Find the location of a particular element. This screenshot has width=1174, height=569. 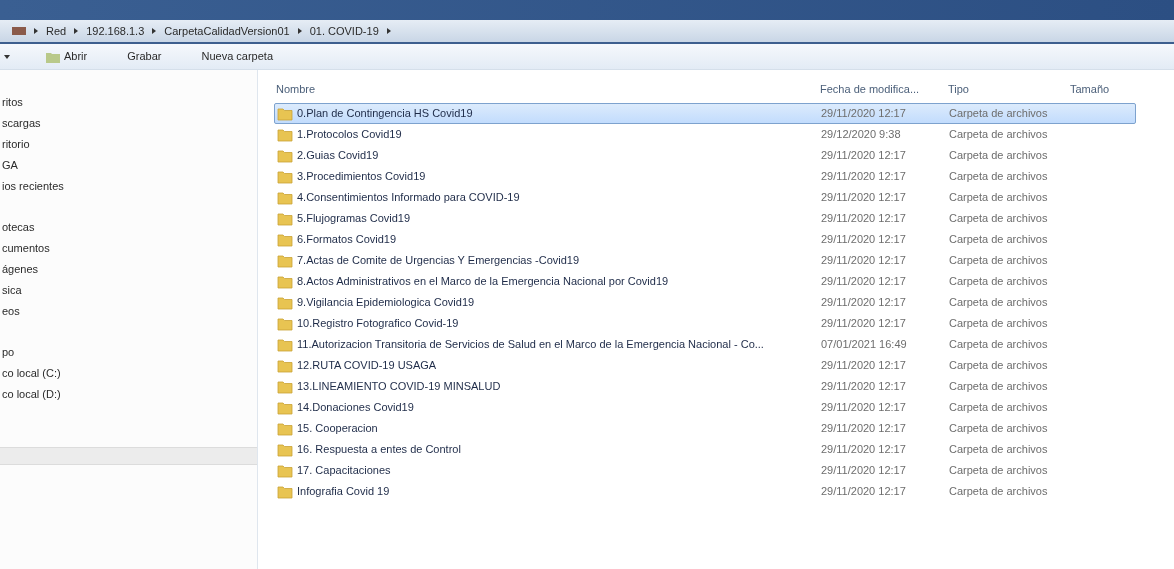

sidebar-item: GA is located at coordinates (128, 165).